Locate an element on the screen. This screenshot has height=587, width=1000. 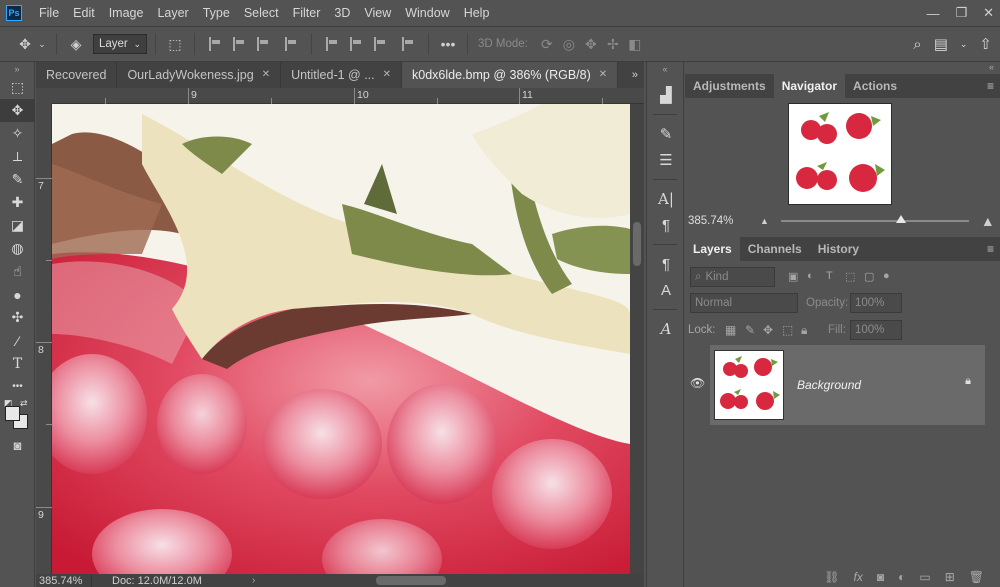
transform-controls-icon: ⬚ is located at coordinates (175, 44).